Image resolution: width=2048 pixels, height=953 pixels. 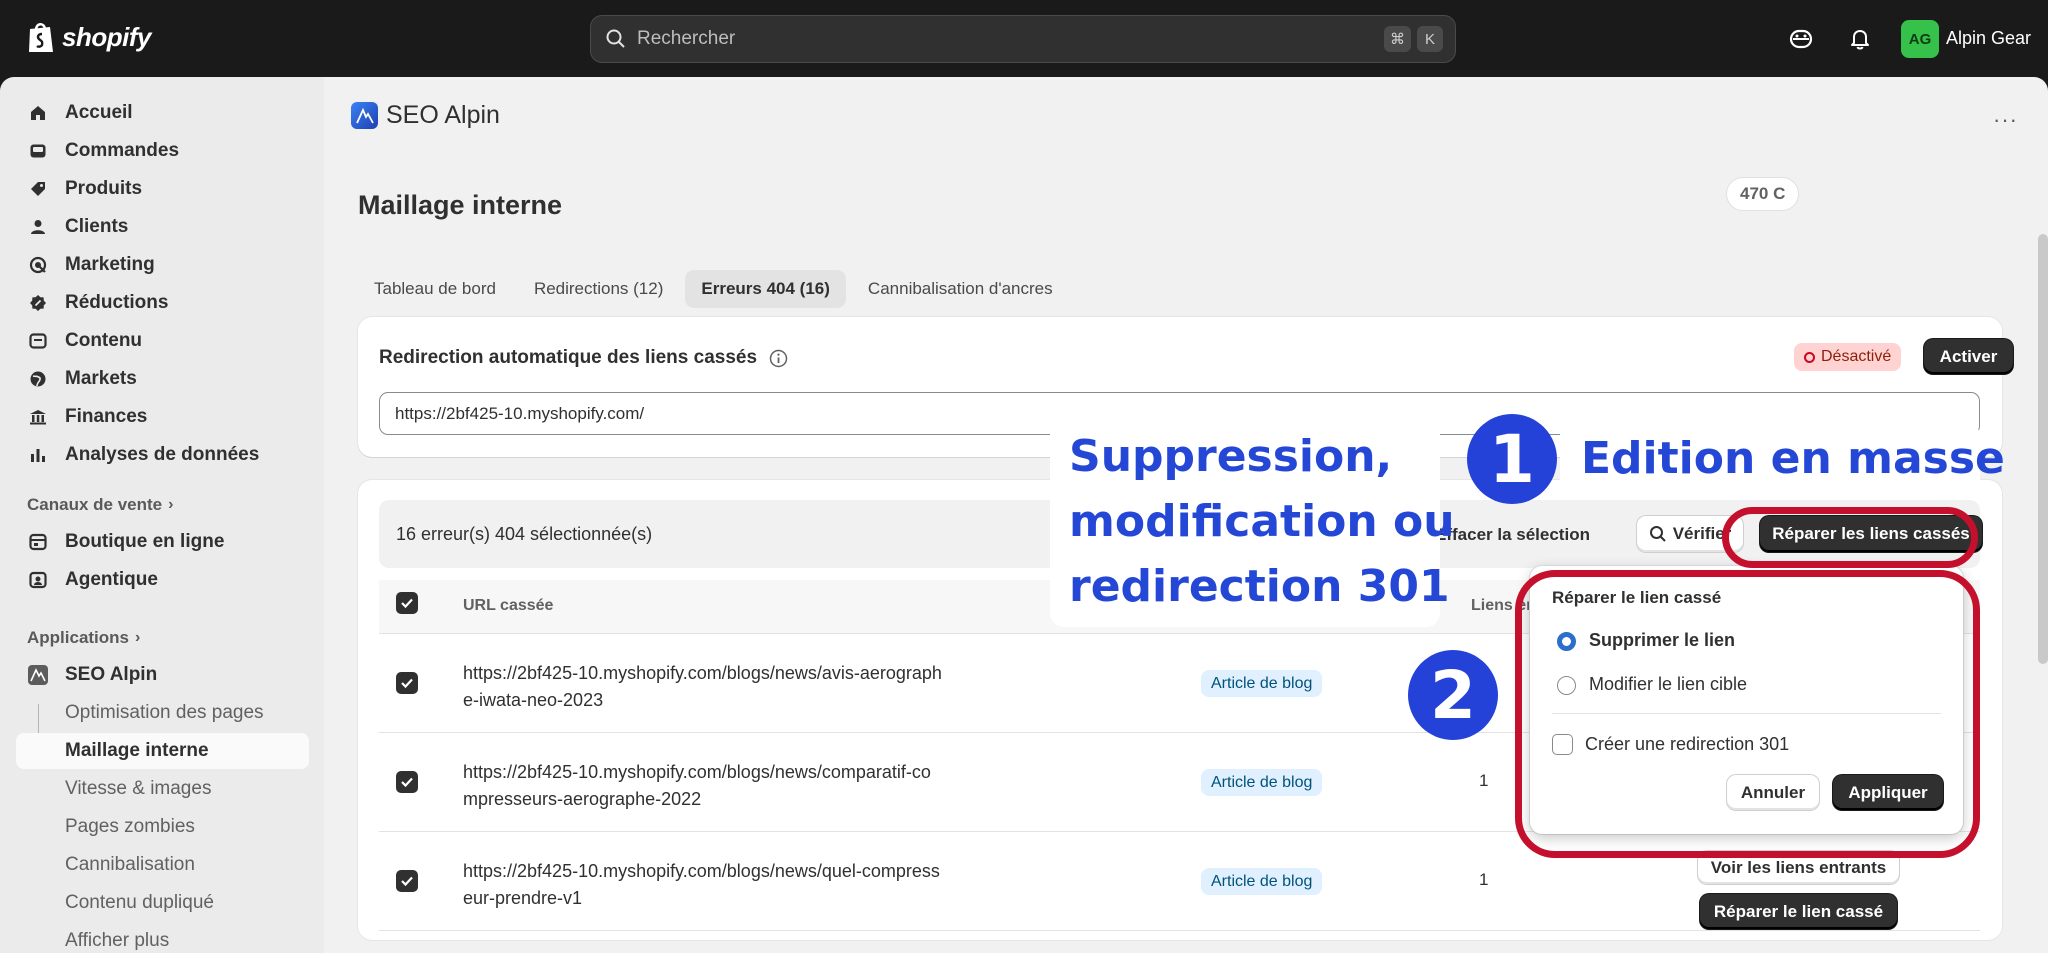 I want to click on tab-404-errors: Erreurs 404 (16), so click(x=765, y=289).